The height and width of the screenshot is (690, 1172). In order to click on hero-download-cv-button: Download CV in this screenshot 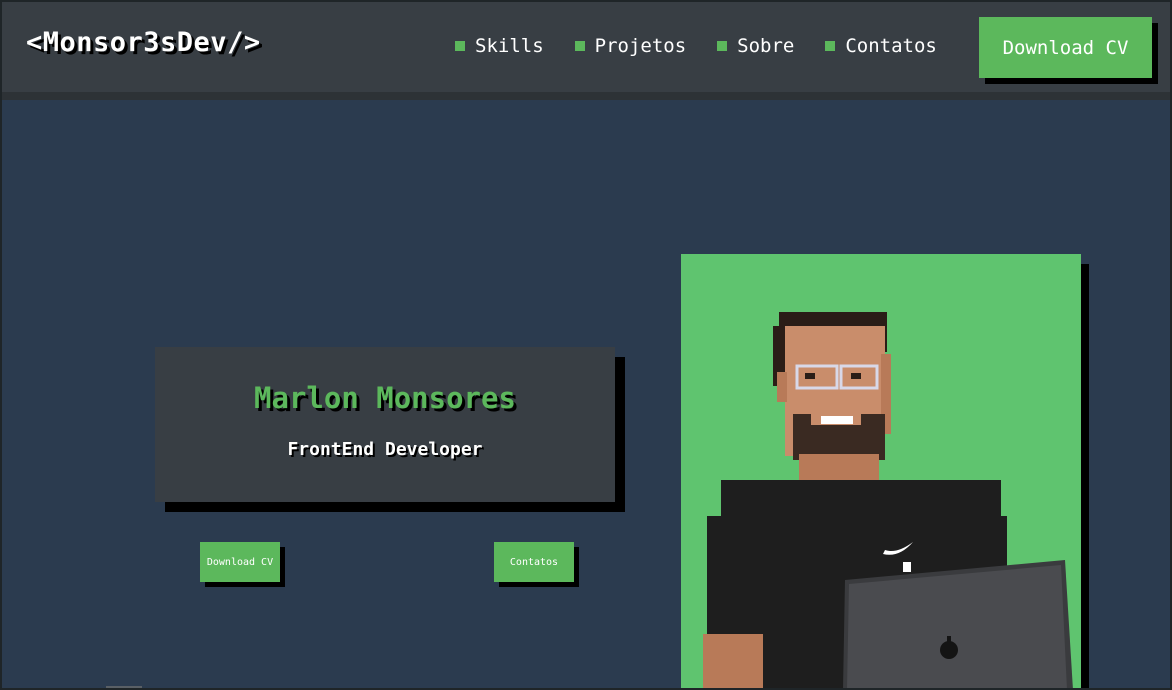, I will do `click(240, 562)`.